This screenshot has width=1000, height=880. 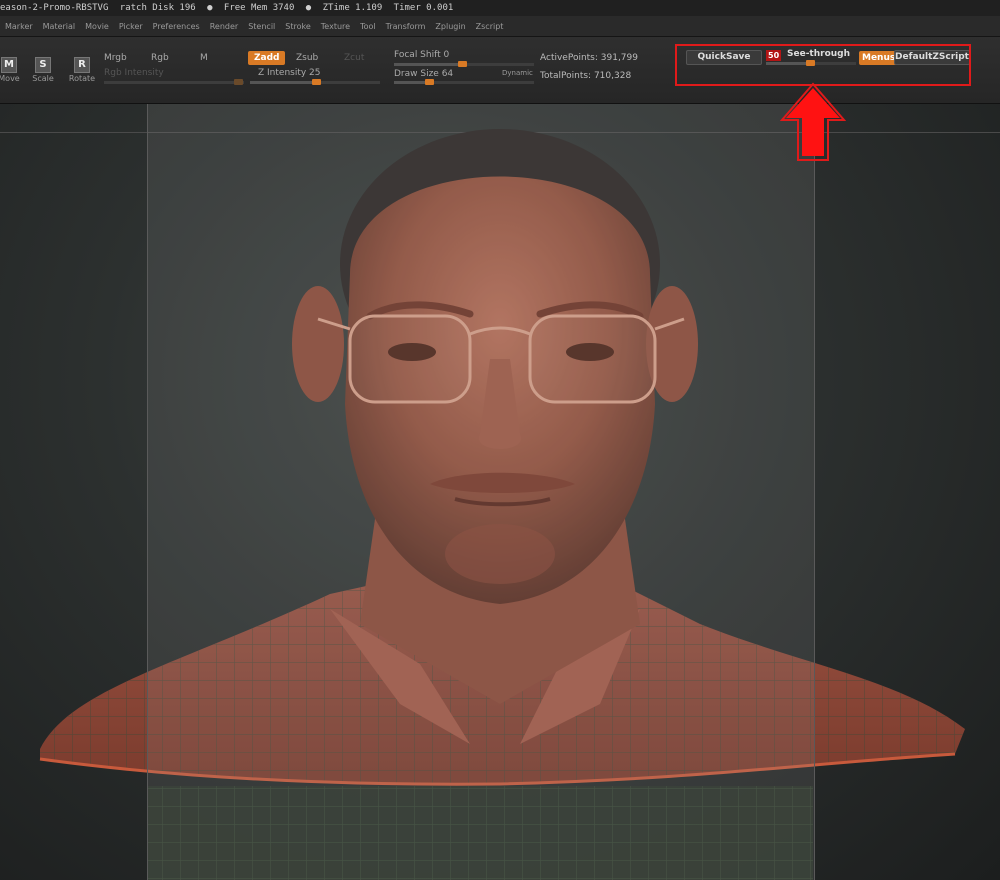 What do you see at coordinates (82, 78) in the screenshot?
I see `rotate-label: Rotate` at bounding box center [82, 78].